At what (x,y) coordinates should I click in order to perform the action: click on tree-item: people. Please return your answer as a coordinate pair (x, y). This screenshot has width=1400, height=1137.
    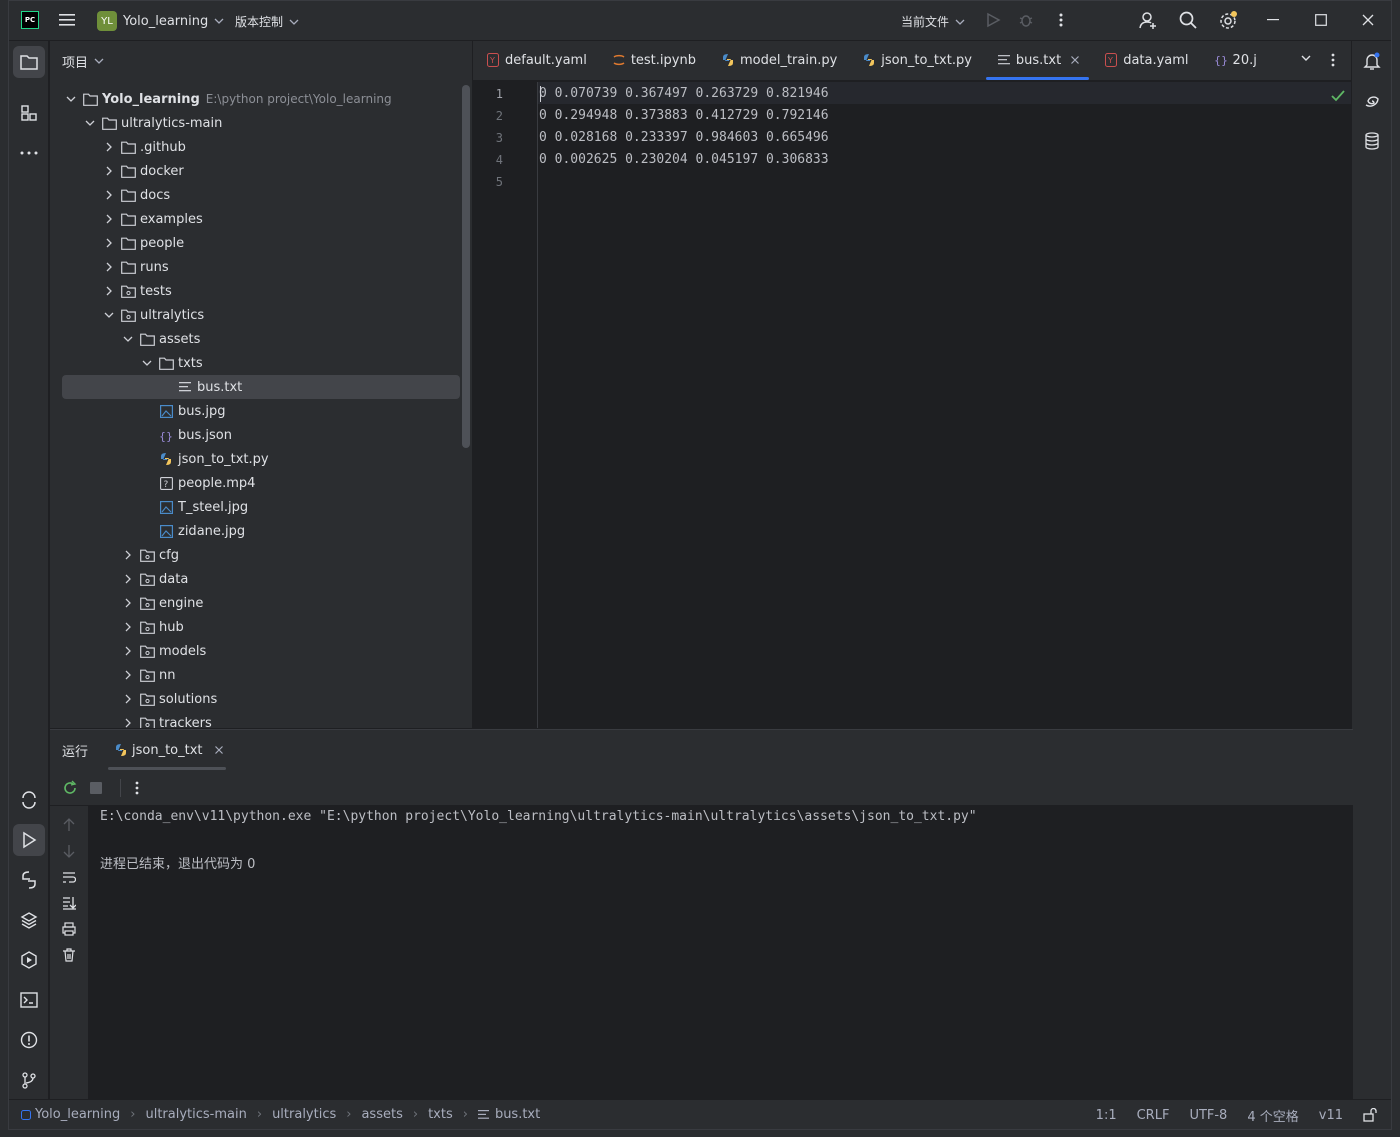
    Looking at the image, I should click on (260, 243).